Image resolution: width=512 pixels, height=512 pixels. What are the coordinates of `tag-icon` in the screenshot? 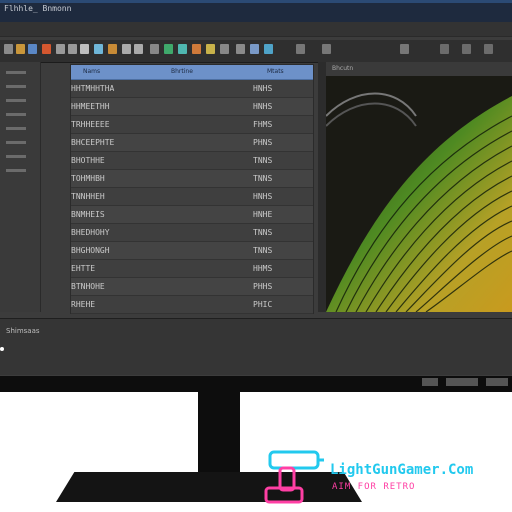 It's located at (196, 49).